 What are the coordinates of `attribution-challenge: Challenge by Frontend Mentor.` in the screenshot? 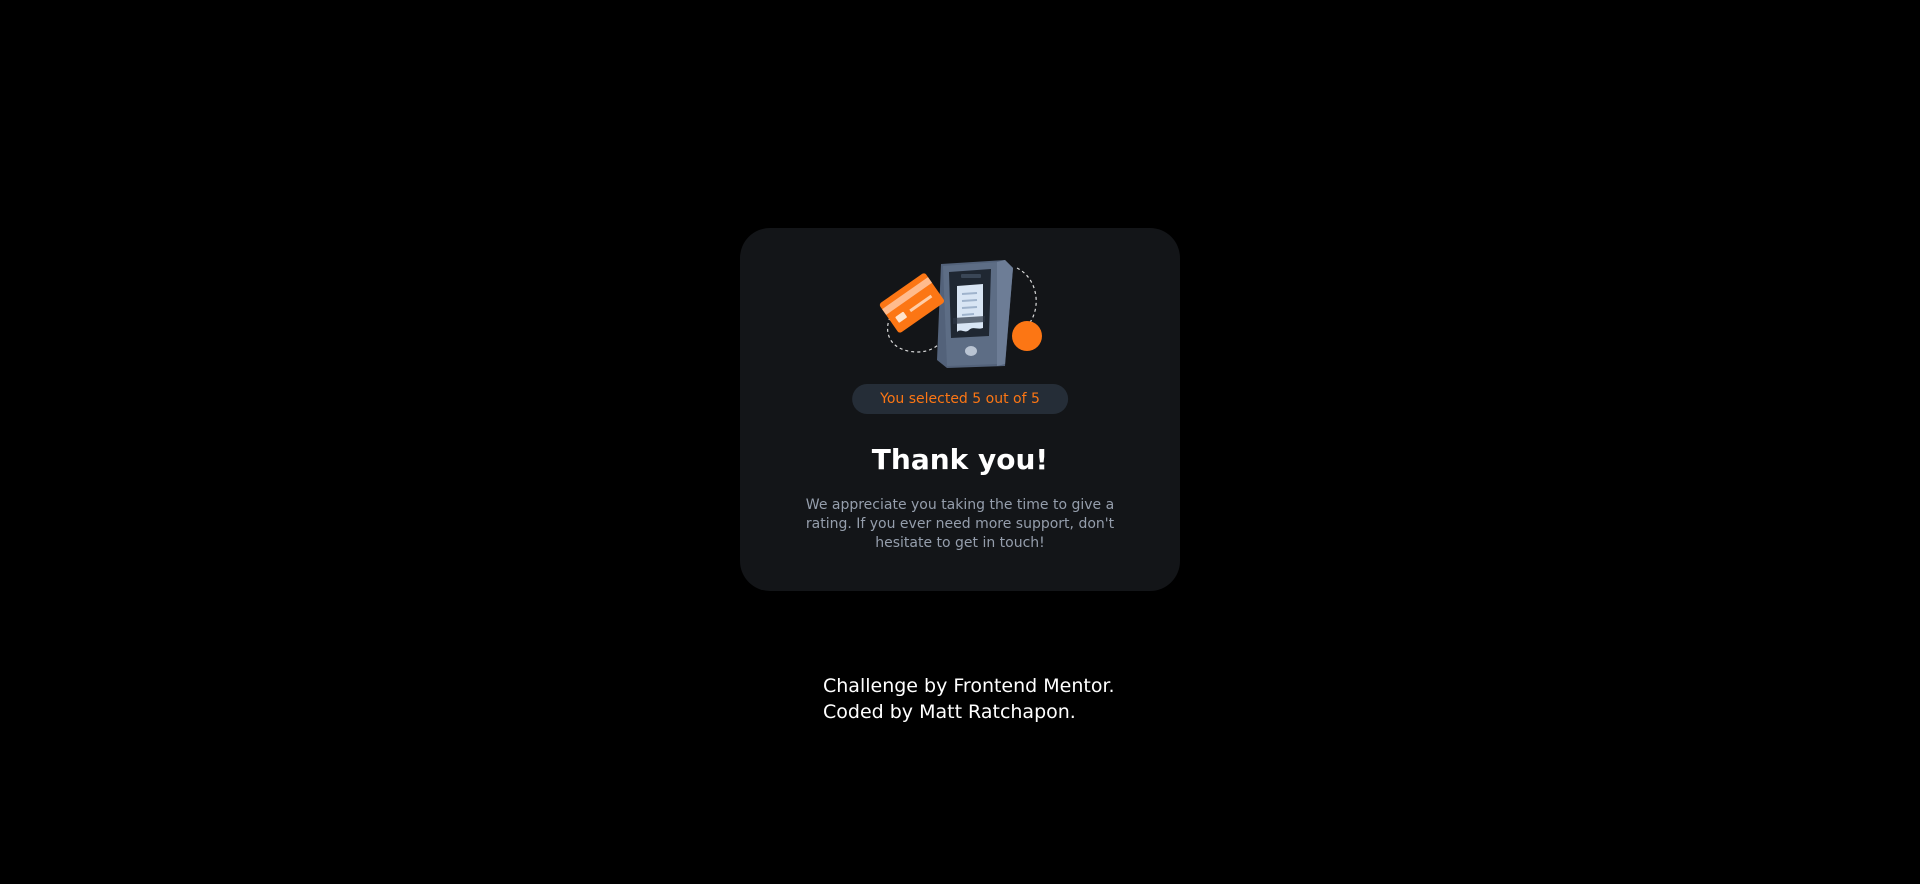 It's located at (969, 686).